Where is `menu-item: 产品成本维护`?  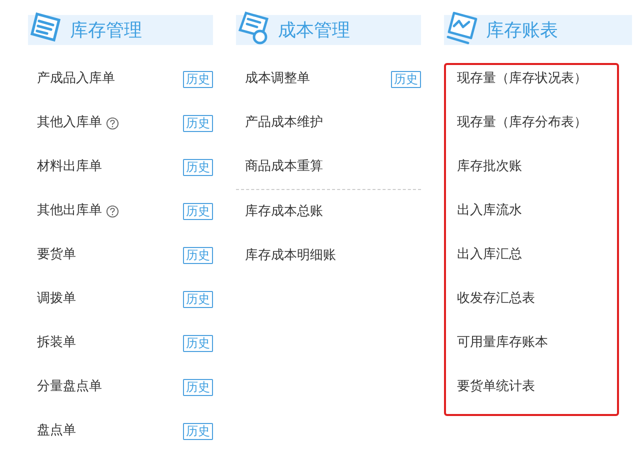 menu-item: 产品成本维护 is located at coordinates (284, 123).